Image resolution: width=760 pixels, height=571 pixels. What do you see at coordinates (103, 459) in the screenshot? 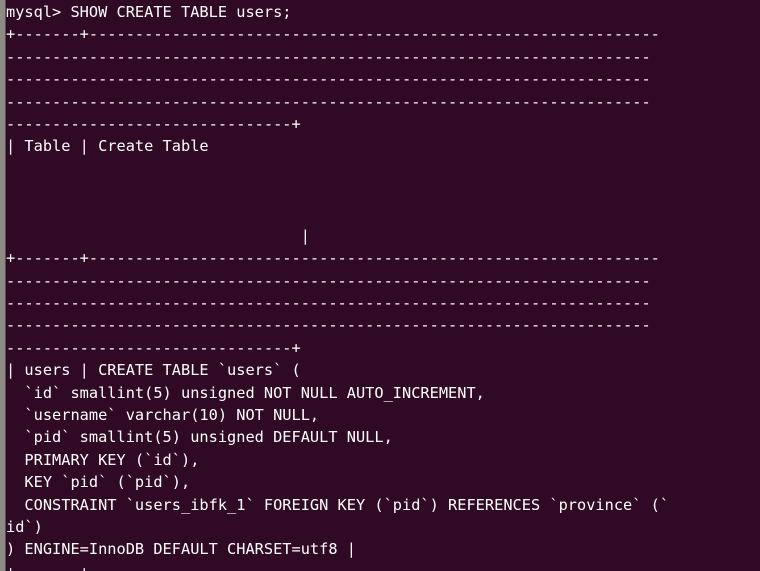
I see `terminal-line: PRIMARY KEY (`id`),` at bounding box center [103, 459].